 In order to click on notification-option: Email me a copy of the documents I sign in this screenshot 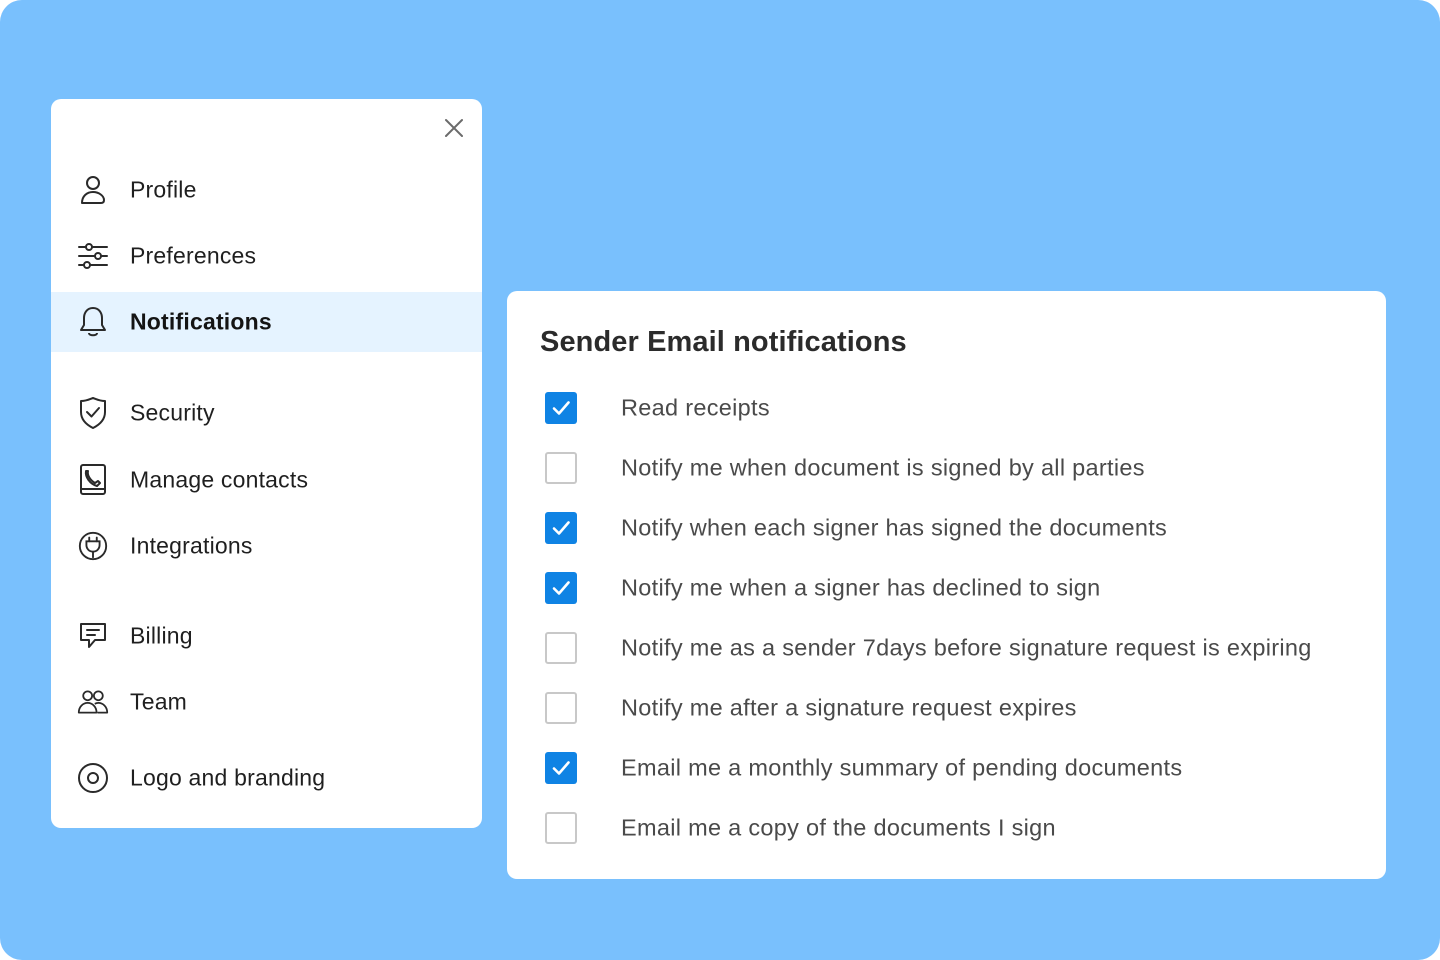, I will do `click(955, 828)`.